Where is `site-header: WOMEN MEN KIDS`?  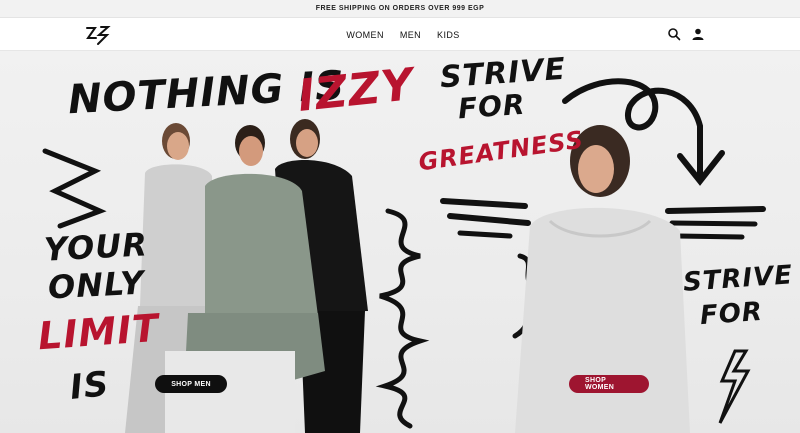
site-header: WOMEN MEN KIDS is located at coordinates (400, 34).